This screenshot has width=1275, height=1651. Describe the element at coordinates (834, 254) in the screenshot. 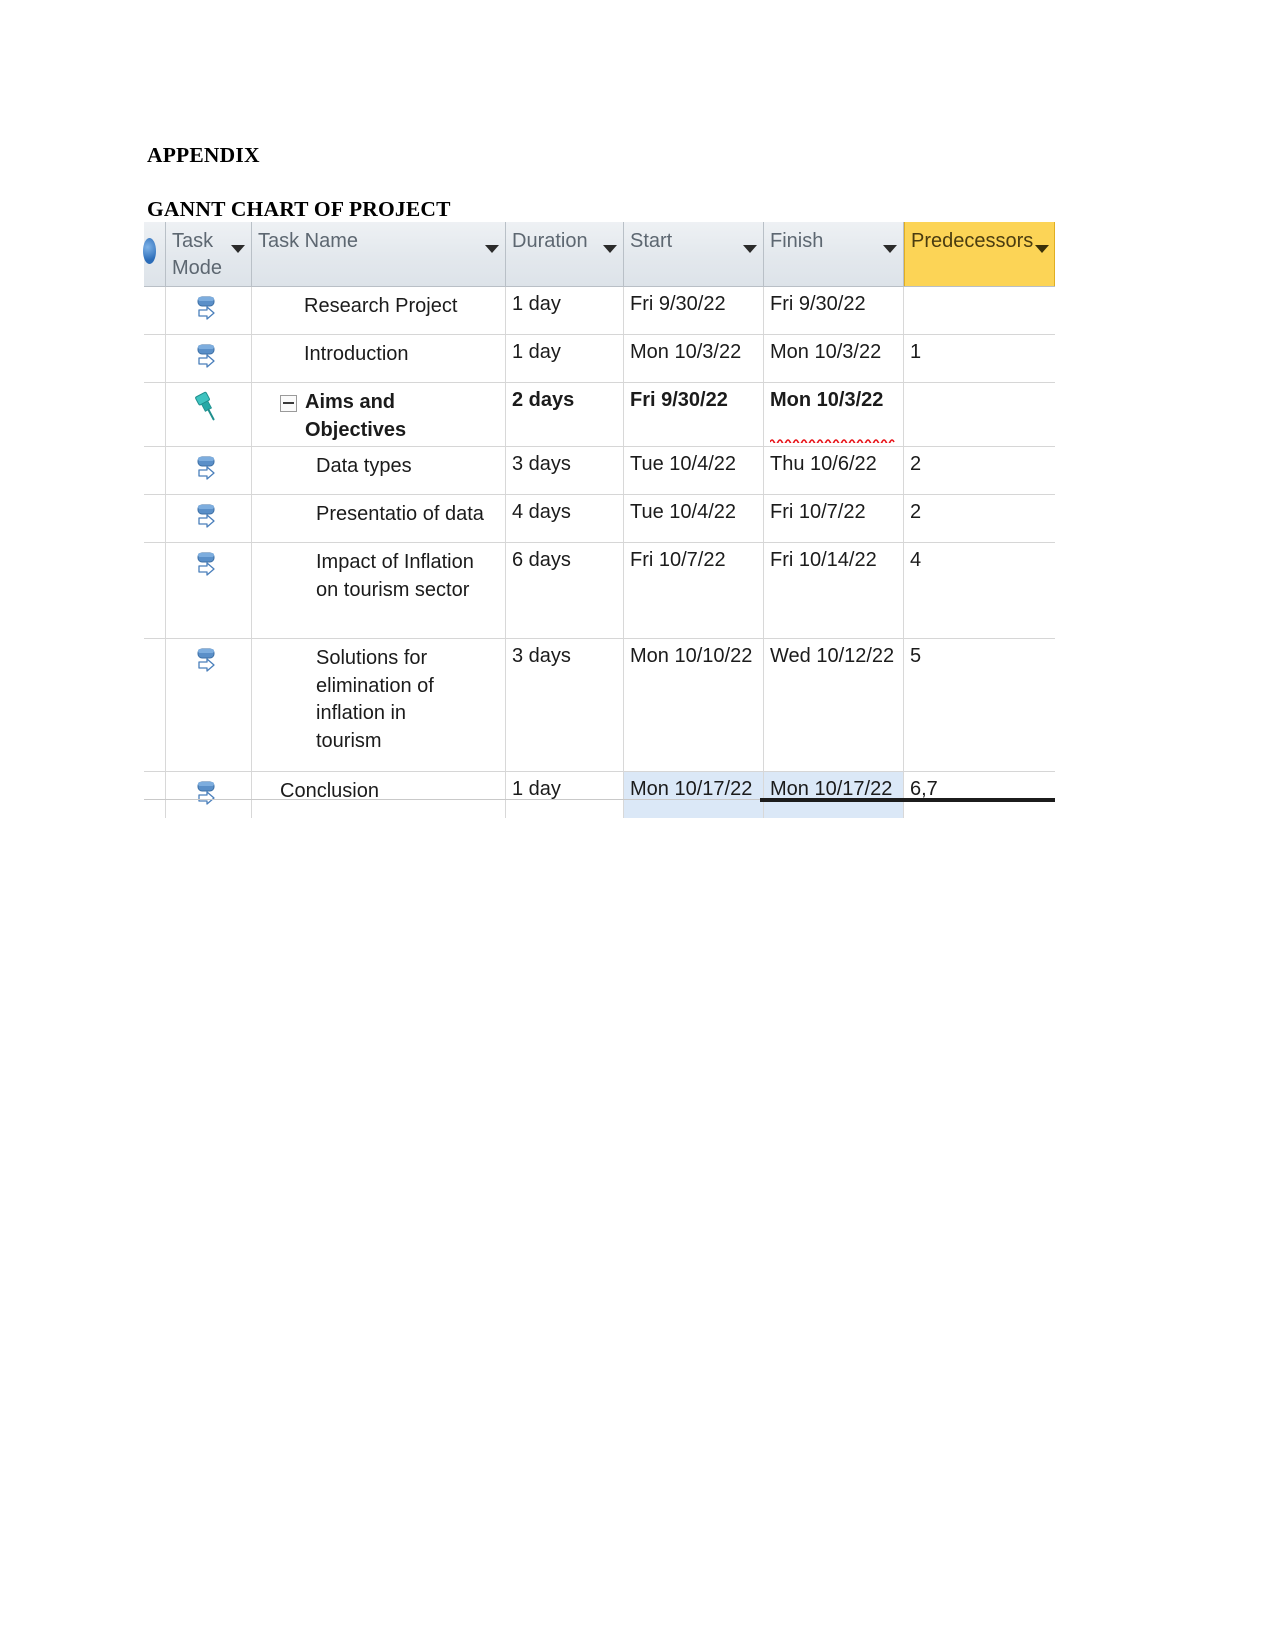

I see `column-header-finish: Finish` at that location.